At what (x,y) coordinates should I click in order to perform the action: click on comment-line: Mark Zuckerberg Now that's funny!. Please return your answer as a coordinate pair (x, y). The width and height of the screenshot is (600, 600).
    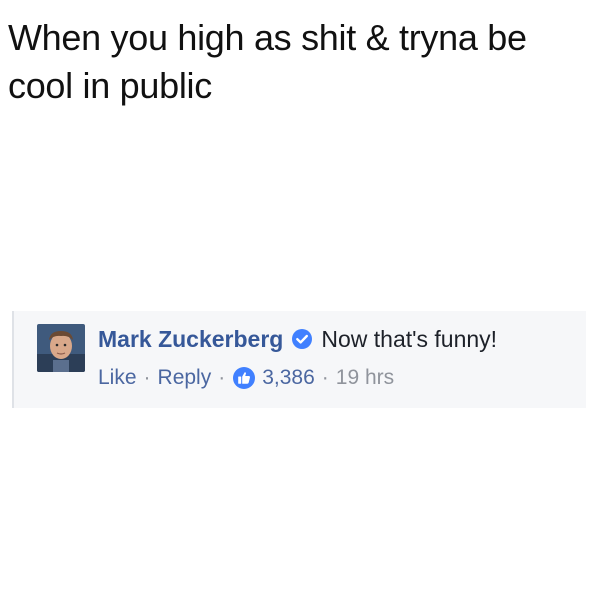
    Looking at the image, I should click on (297, 339).